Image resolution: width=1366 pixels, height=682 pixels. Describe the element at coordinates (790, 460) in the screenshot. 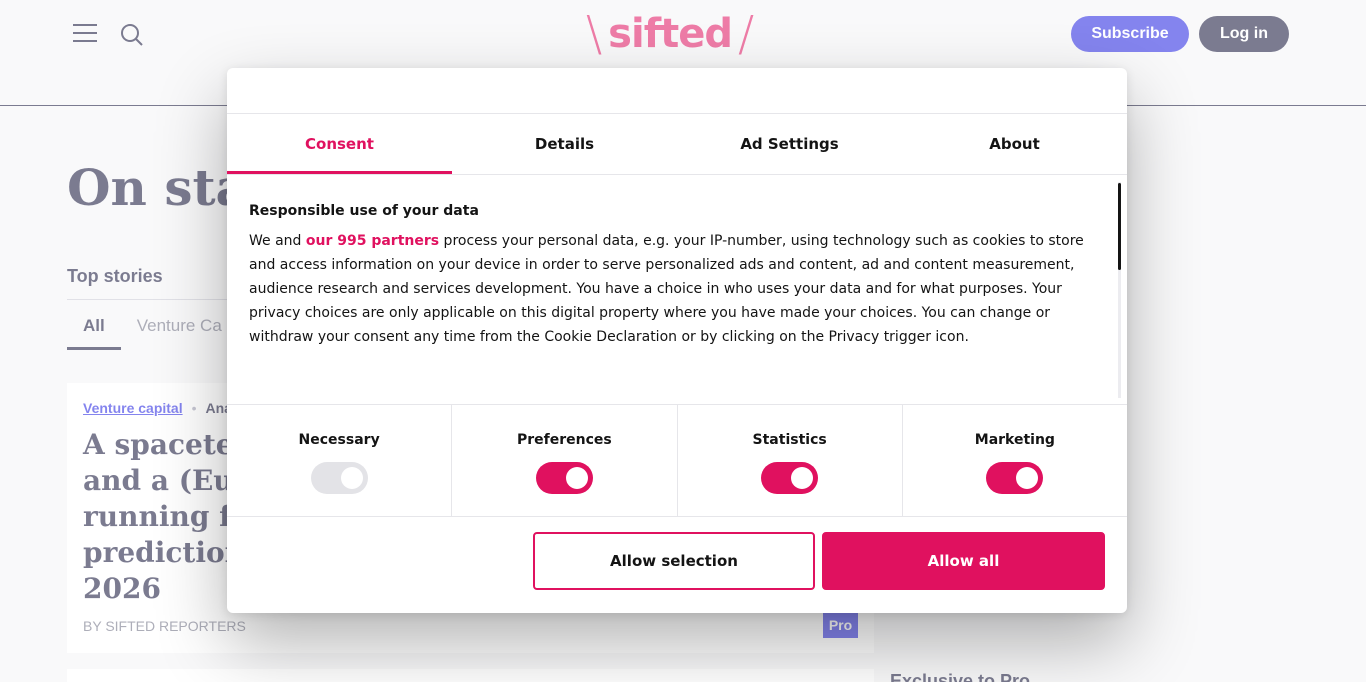

I see `category-statistics: Statistics` at that location.